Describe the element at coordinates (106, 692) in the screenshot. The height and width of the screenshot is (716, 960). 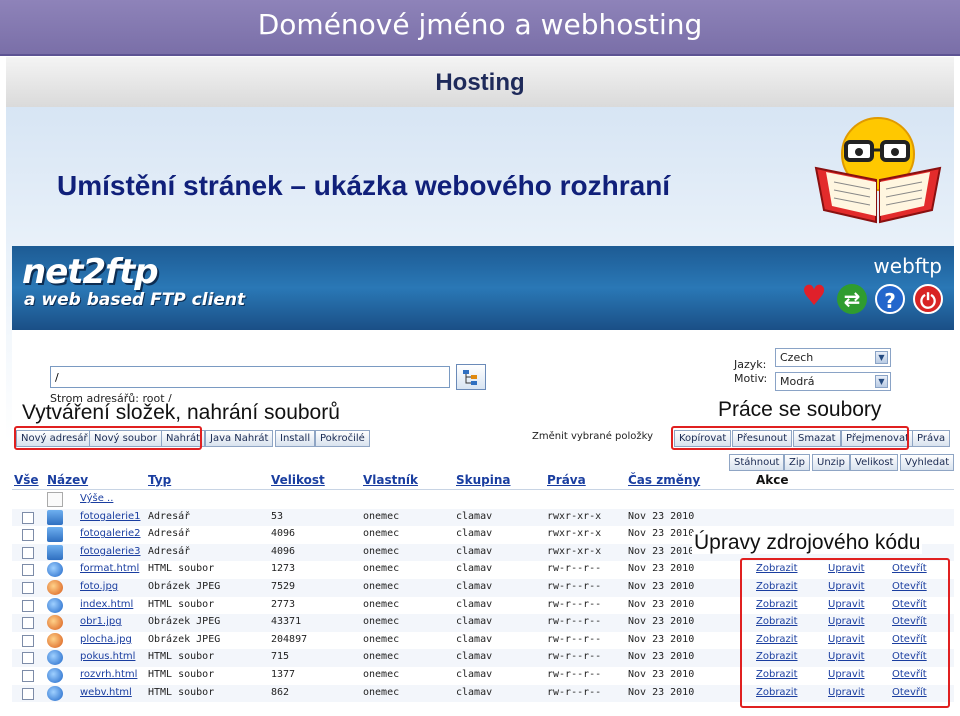
I see `cell-name: webv.html` at that location.